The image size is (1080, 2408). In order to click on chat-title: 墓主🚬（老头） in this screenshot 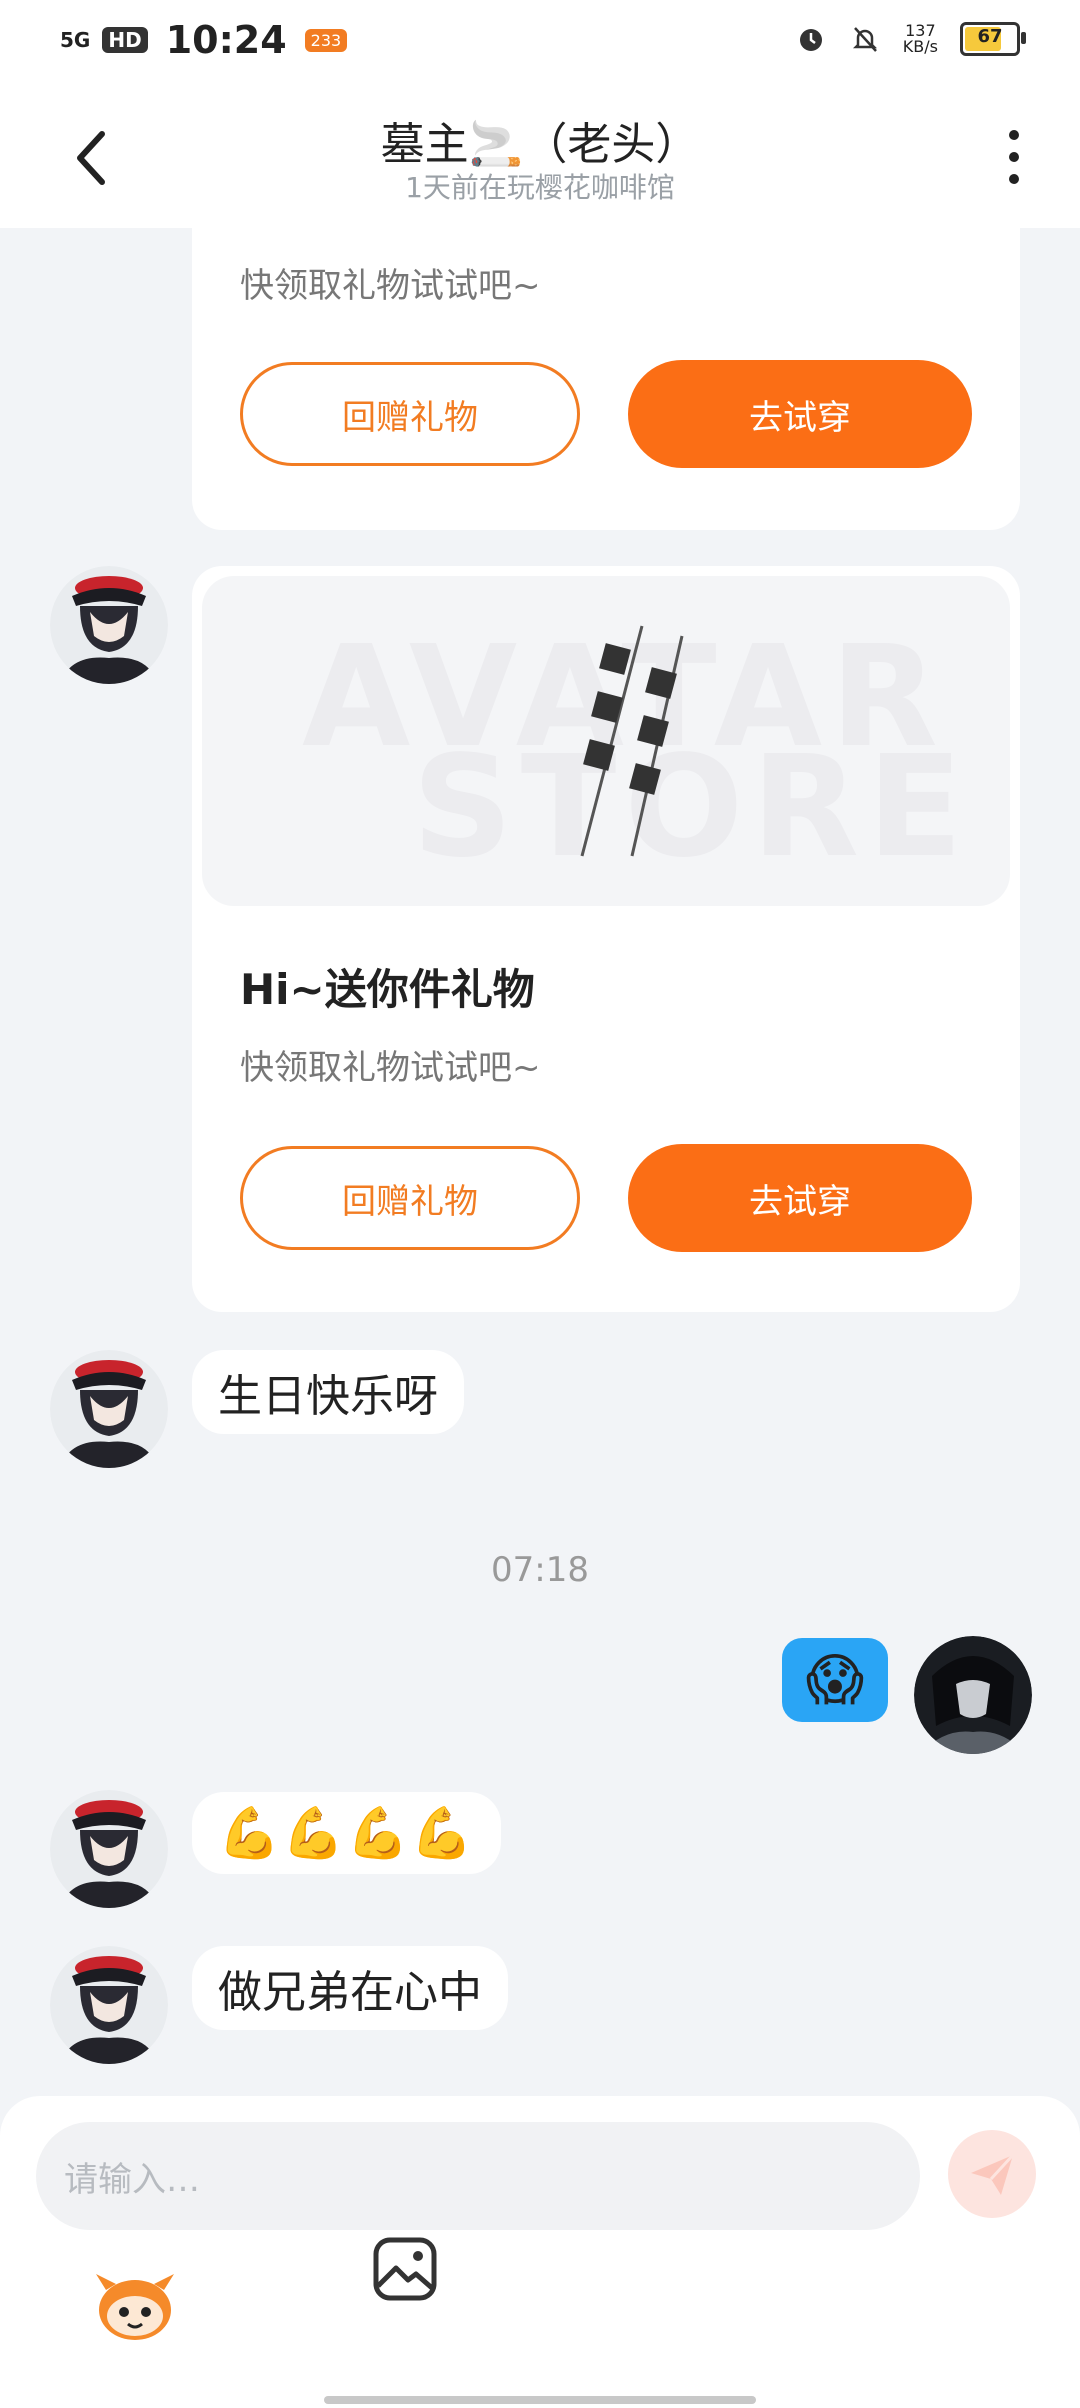, I will do `click(540, 144)`.